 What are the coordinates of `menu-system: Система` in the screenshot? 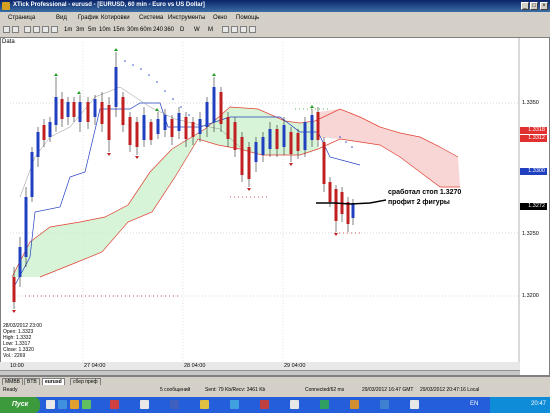 It's located at (151, 18).